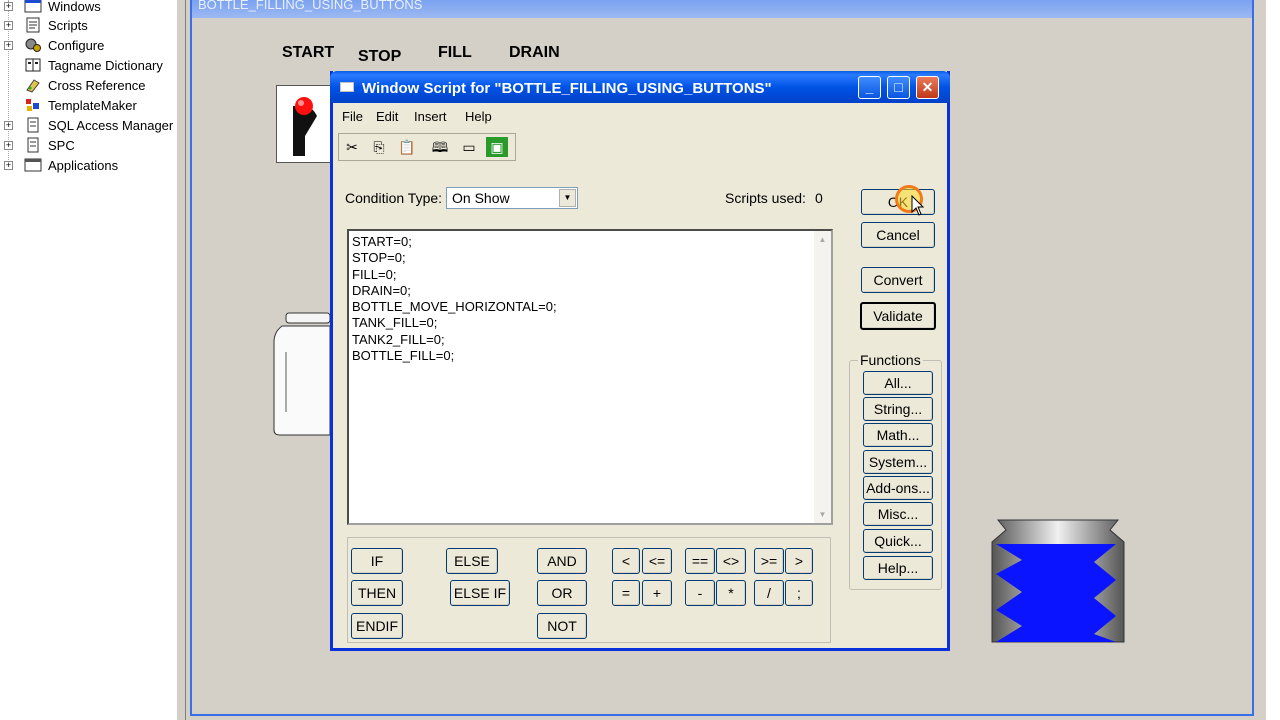 The width and height of the screenshot is (1280, 720). Describe the element at coordinates (33, 6) in the screenshot. I see `windows-icon` at that location.